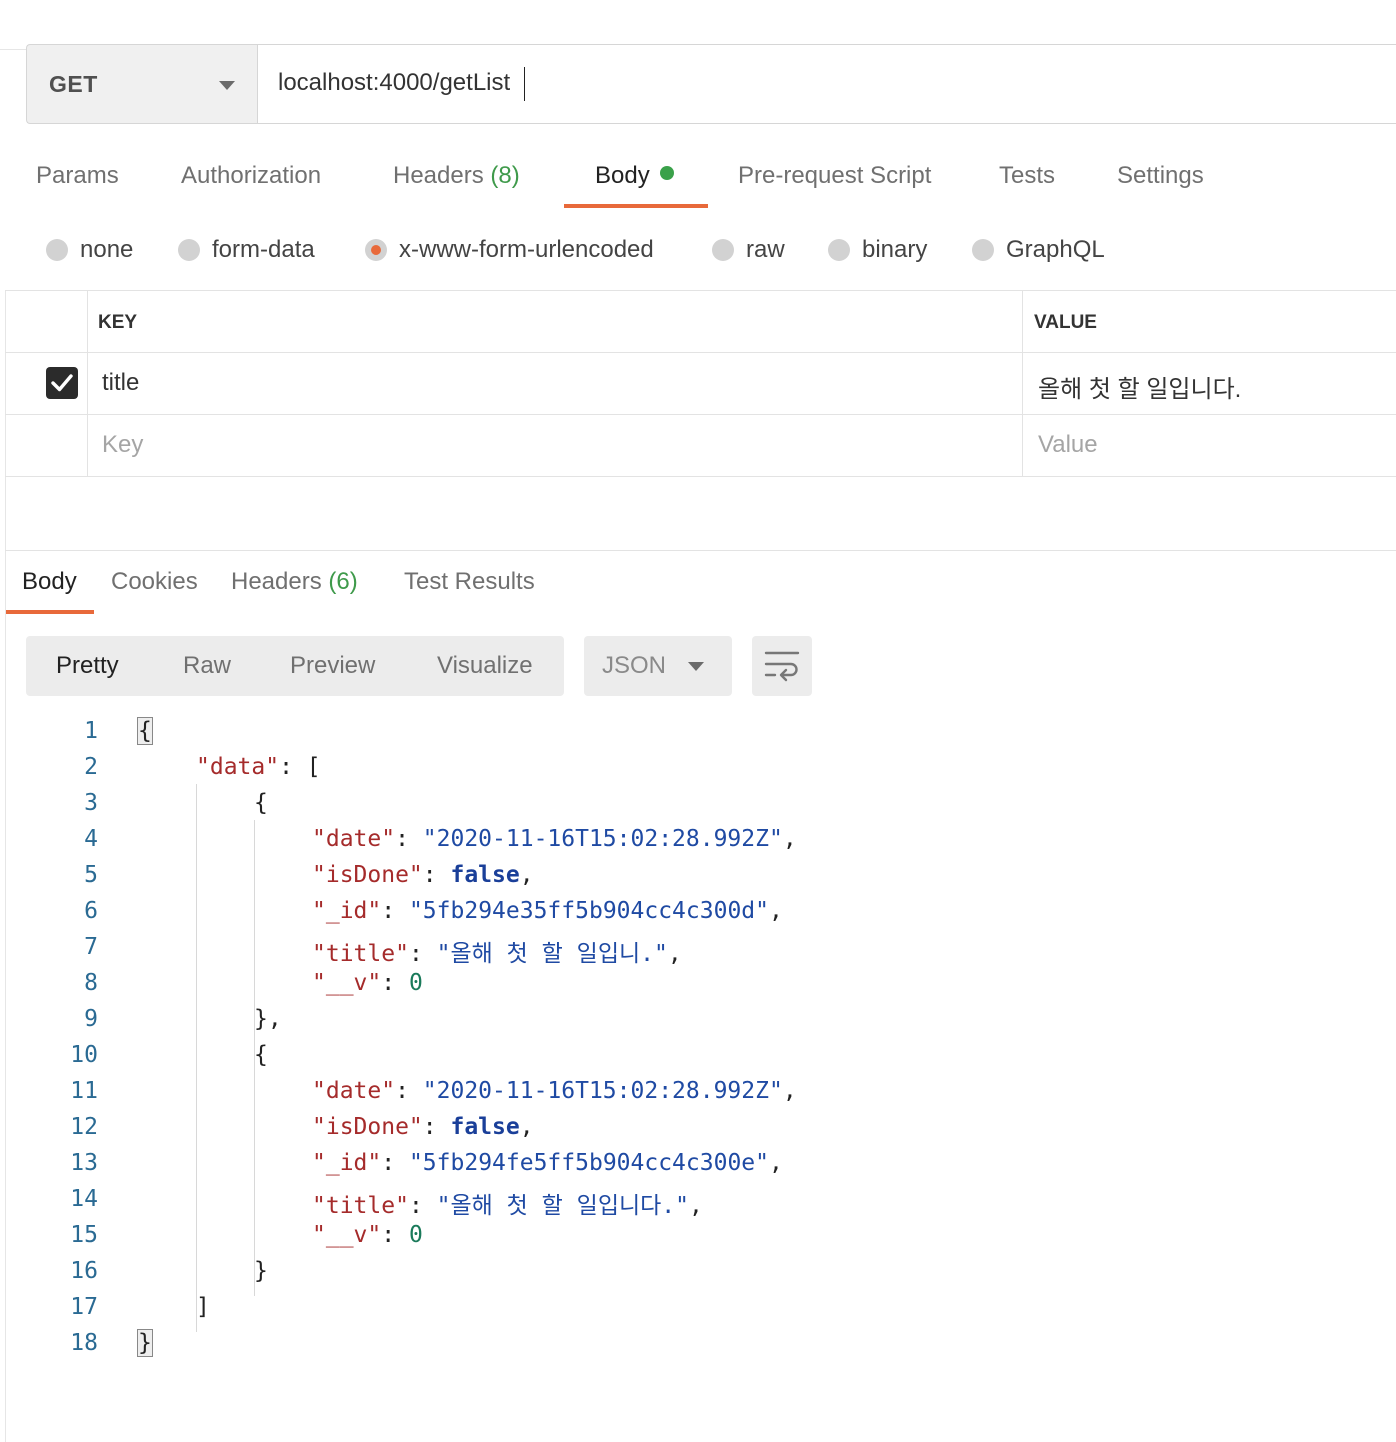 The width and height of the screenshot is (1396, 1442). Describe the element at coordinates (84, 1199) in the screenshot. I see `line-number: 14` at that location.